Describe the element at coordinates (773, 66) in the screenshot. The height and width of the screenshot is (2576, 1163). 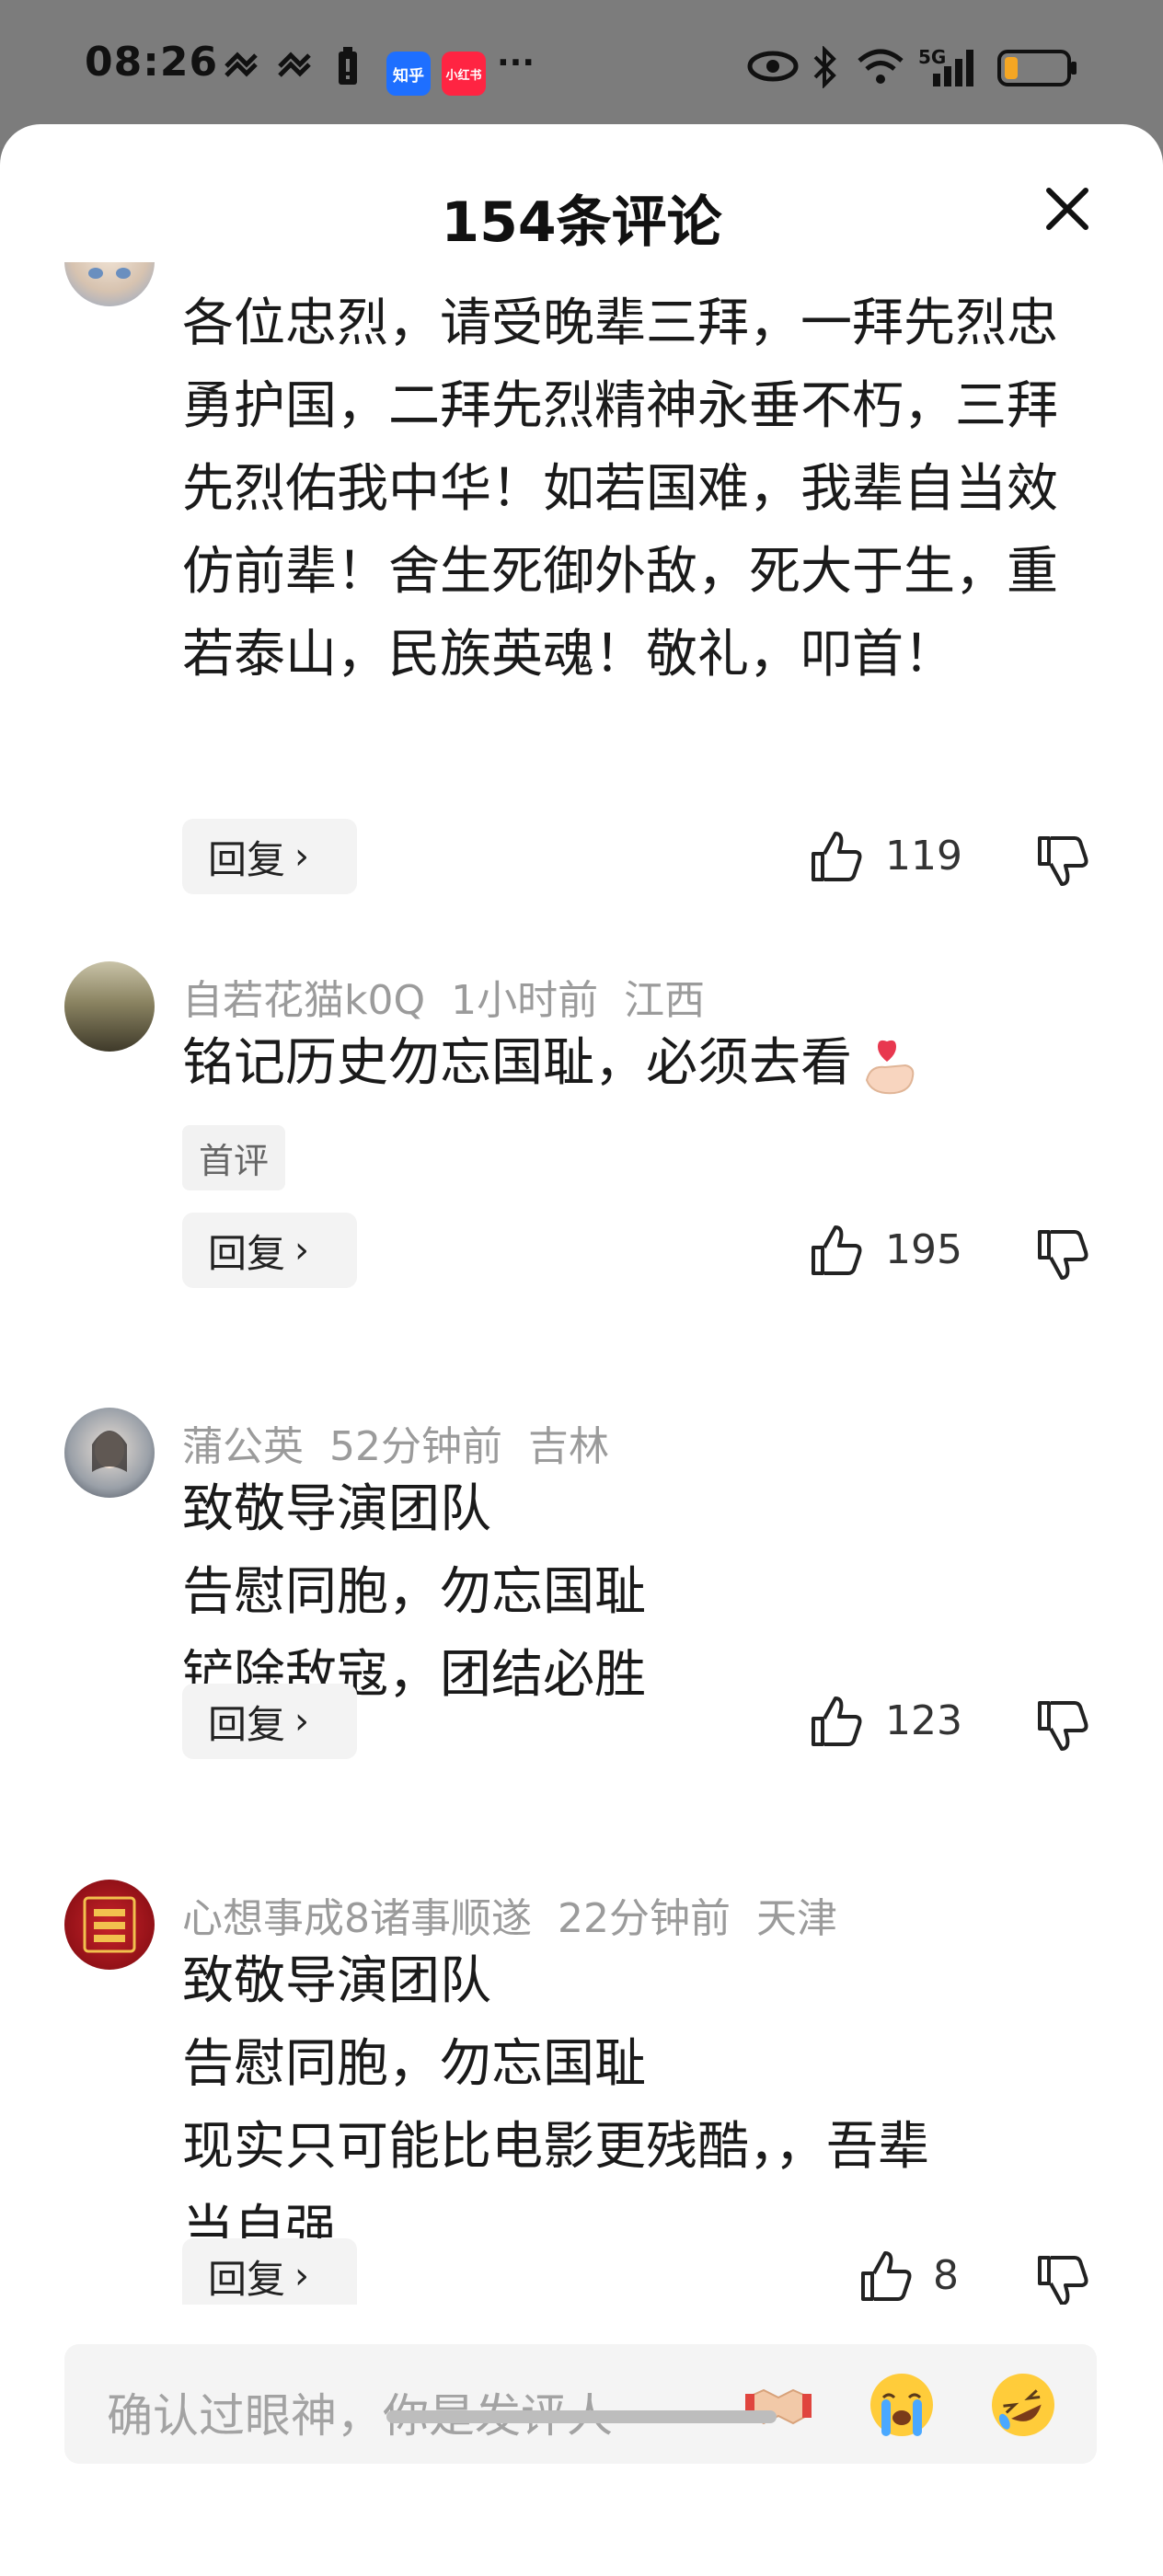
I see `eye-icon` at that location.